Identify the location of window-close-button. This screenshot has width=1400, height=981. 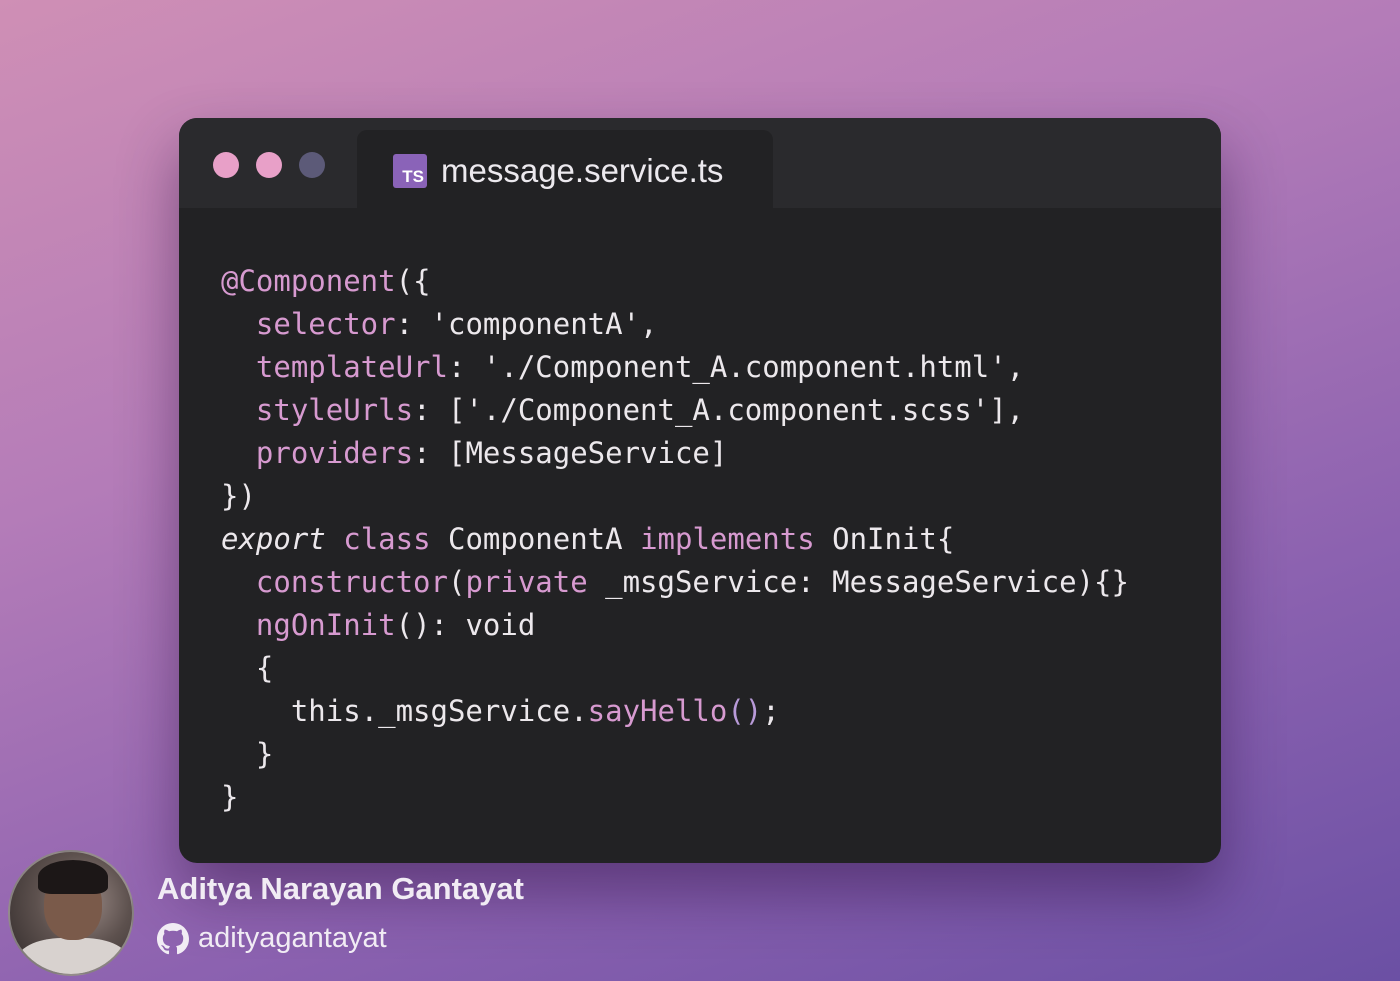
(226, 165).